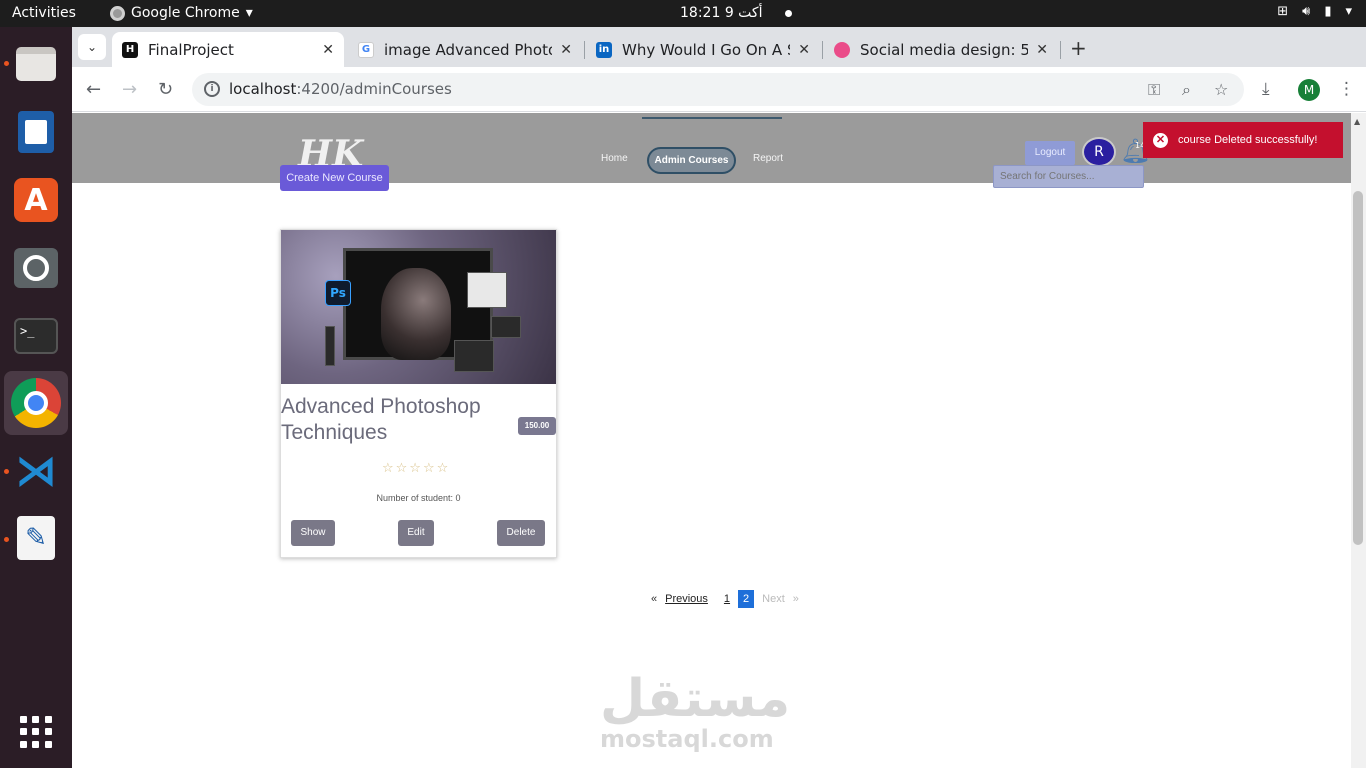 Image resolution: width=1366 pixels, height=768 pixels. I want to click on edit-button: Edit, so click(416, 533).